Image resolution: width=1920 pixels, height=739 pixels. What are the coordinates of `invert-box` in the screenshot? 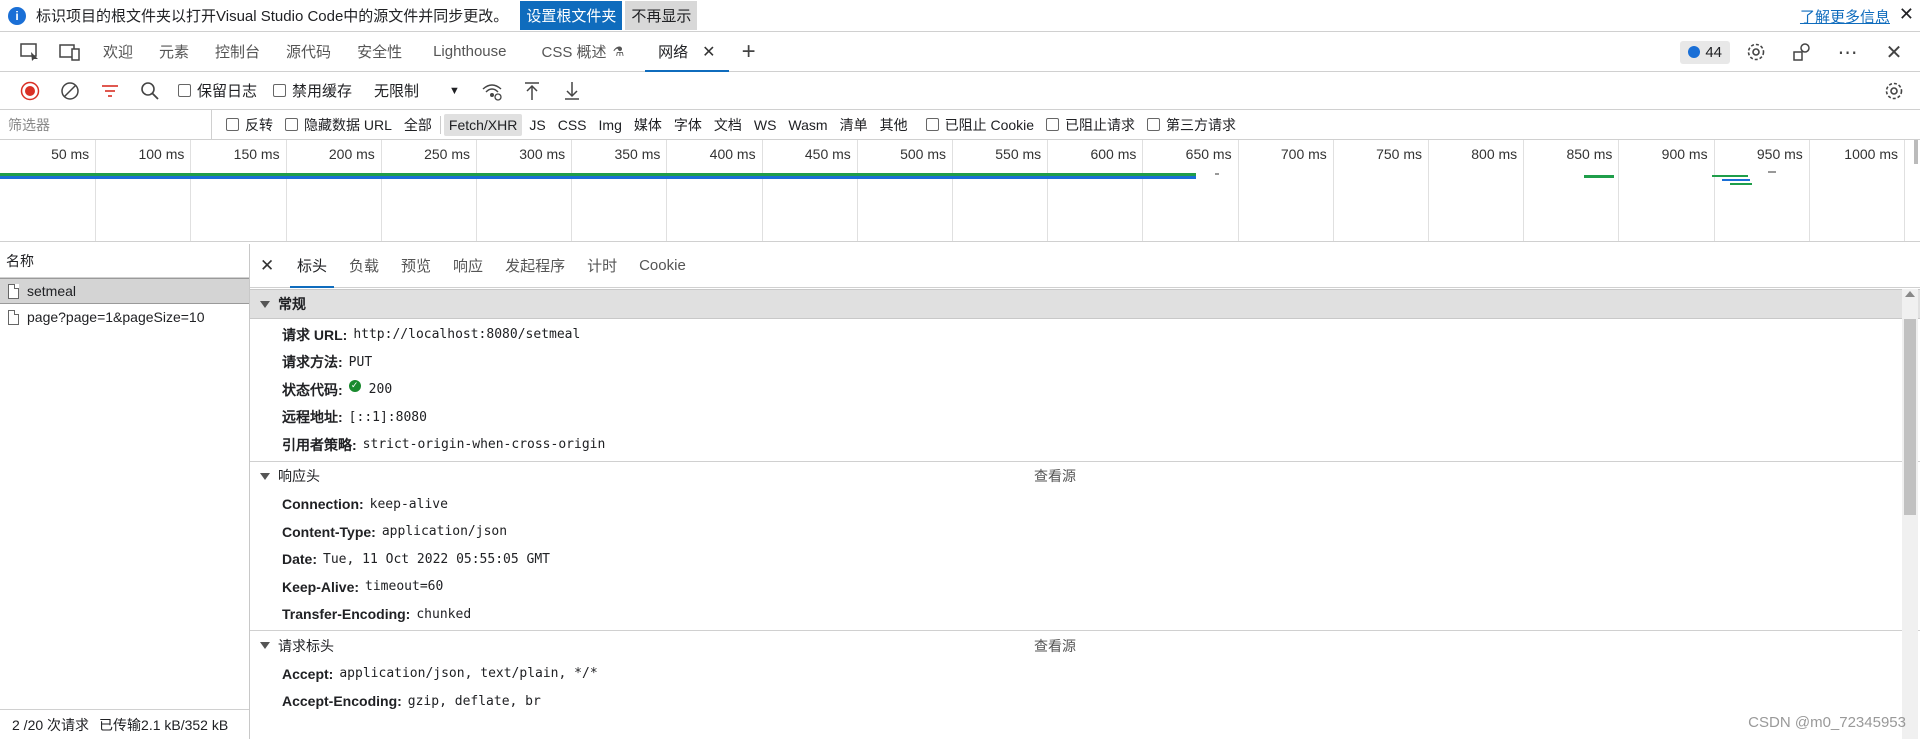 It's located at (232, 124).